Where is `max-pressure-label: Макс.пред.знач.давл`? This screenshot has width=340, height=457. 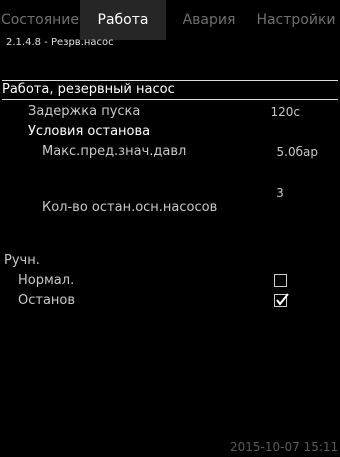
max-pressure-label: Макс.пред.знач.давл is located at coordinates (114, 151).